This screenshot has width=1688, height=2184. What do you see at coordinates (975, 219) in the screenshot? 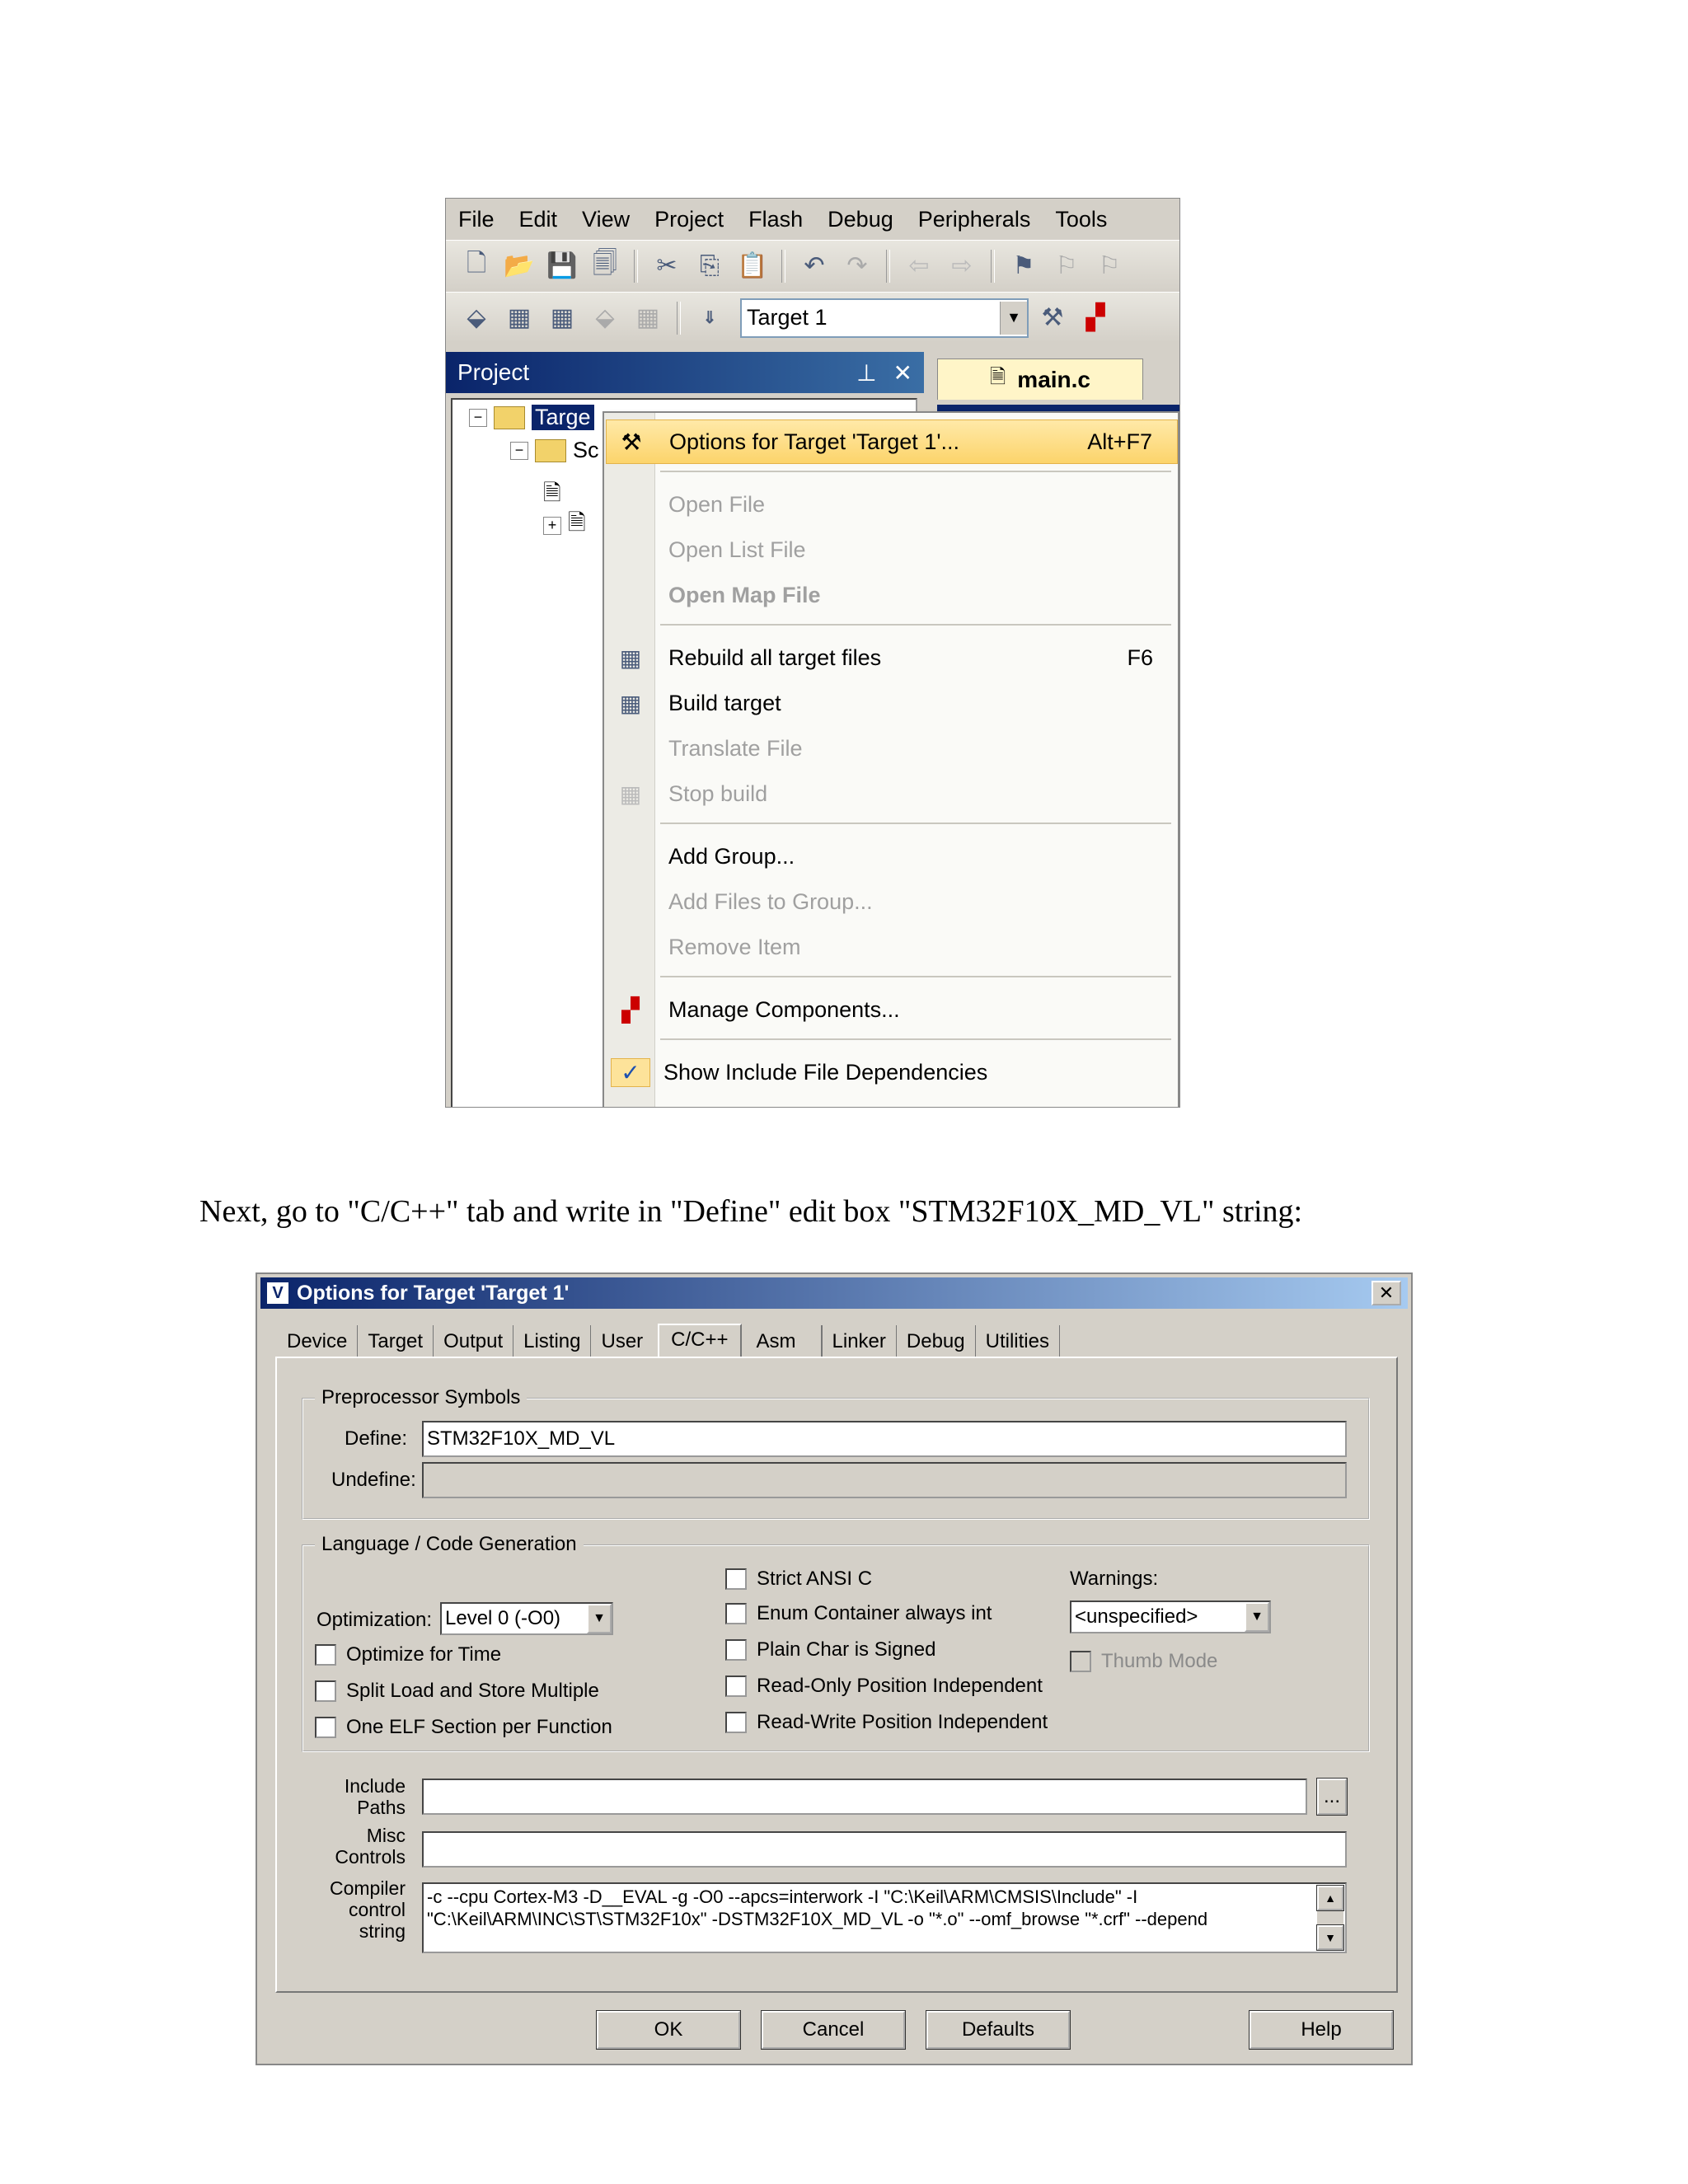
I see `menu-peripherals: Peripherals` at bounding box center [975, 219].